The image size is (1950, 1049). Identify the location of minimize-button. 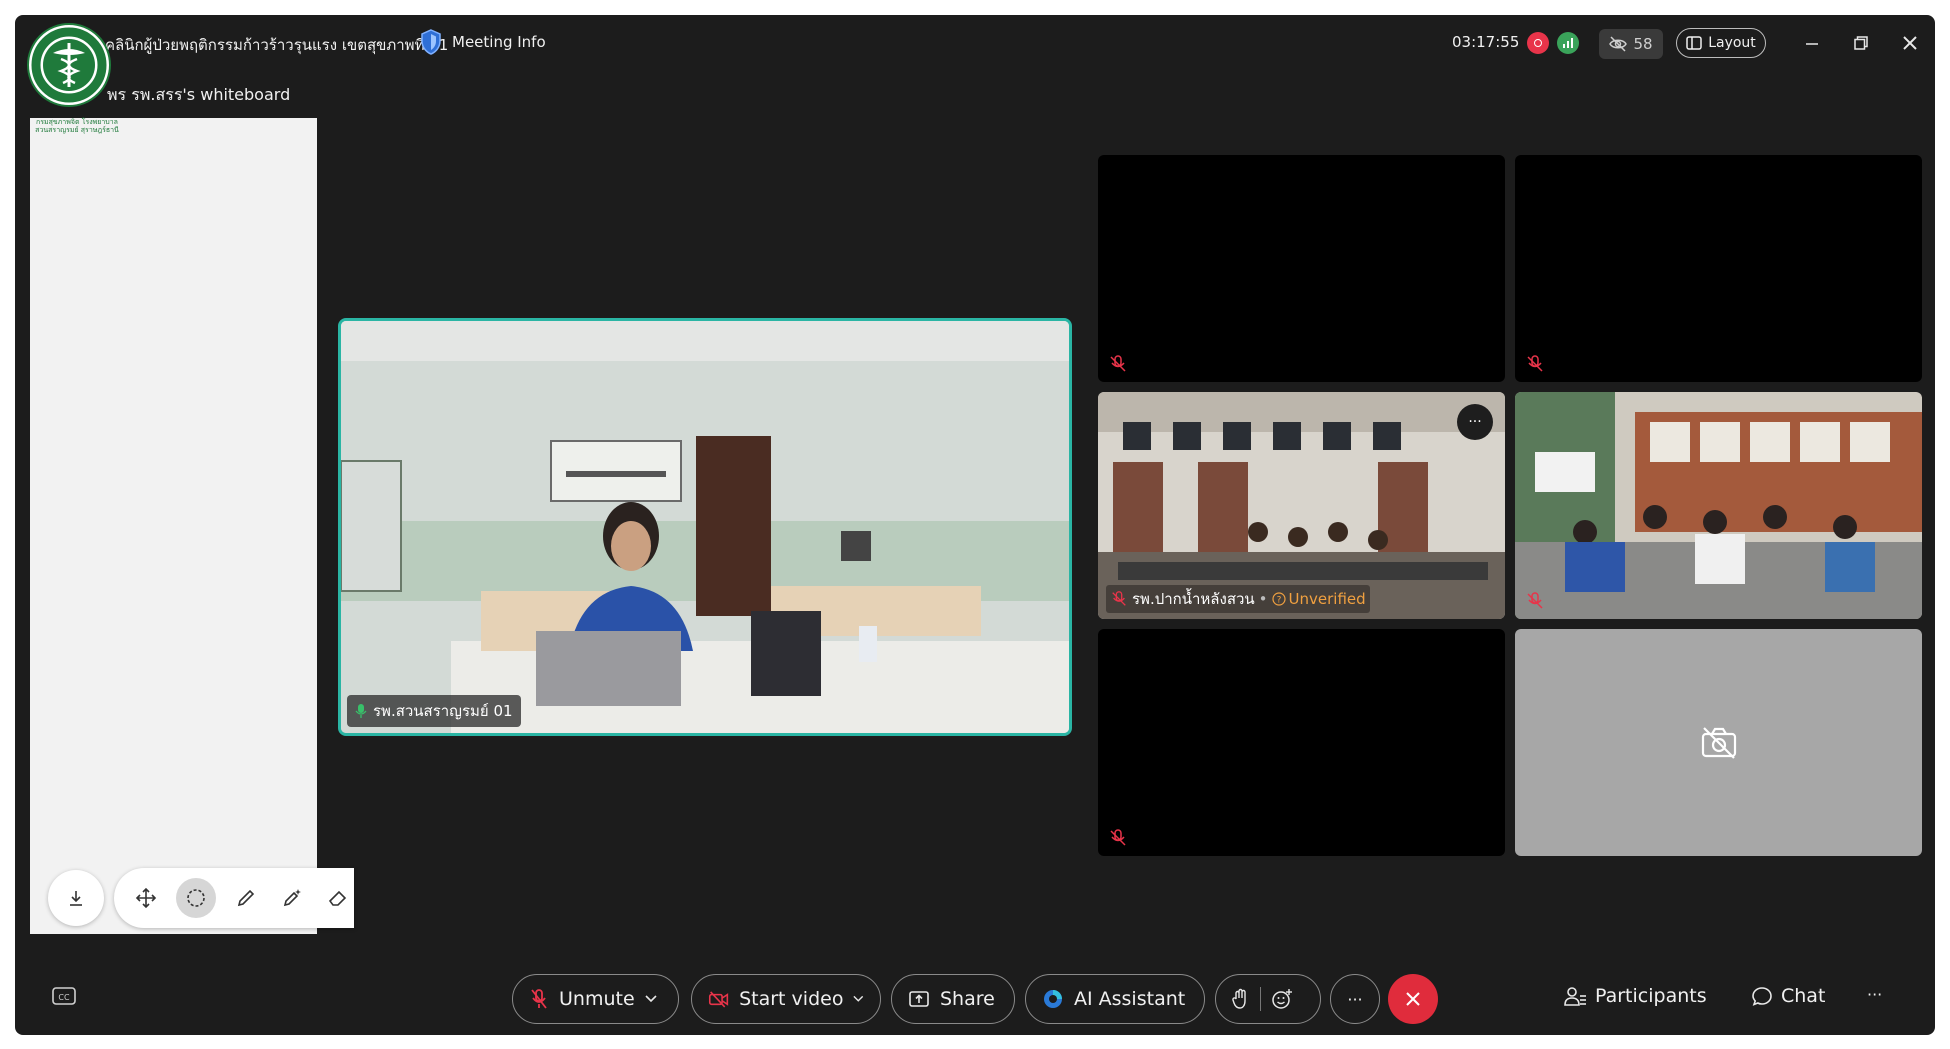
(1812, 43).